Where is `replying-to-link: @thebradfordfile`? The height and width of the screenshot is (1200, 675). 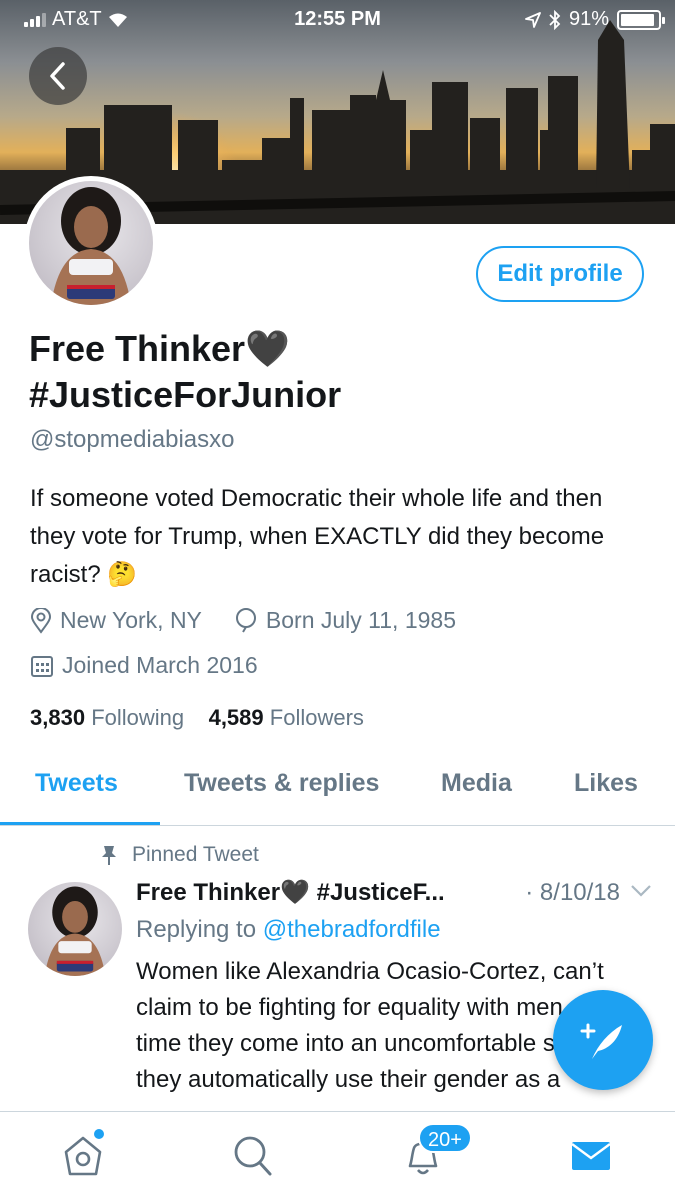
replying-to-link: @thebradfordfile is located at coordinates (352, 929).